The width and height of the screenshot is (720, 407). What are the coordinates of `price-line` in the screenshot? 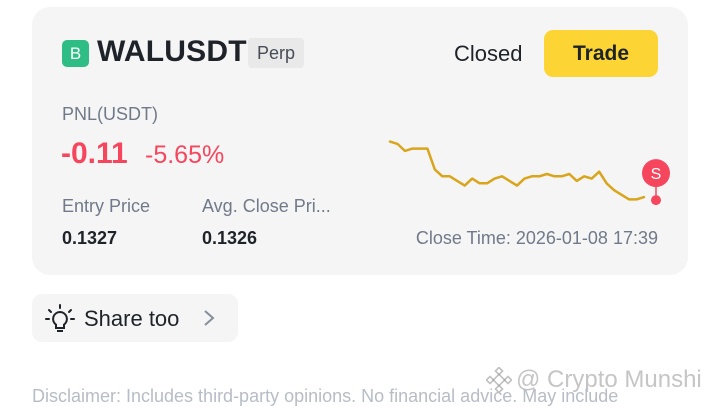 It's located at (517, 170).